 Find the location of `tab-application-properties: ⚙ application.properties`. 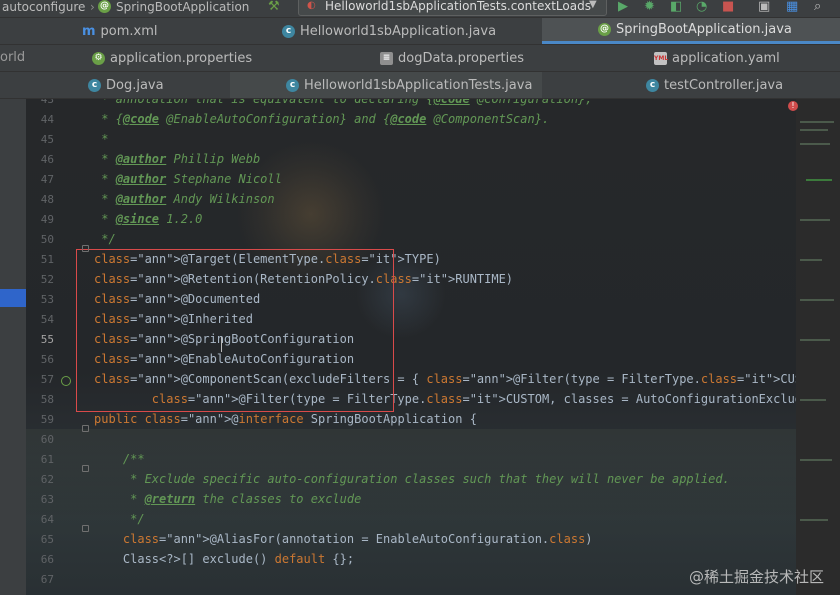

tab-application-properties: ⚙ application.properties is located at coordinates (232, 58).